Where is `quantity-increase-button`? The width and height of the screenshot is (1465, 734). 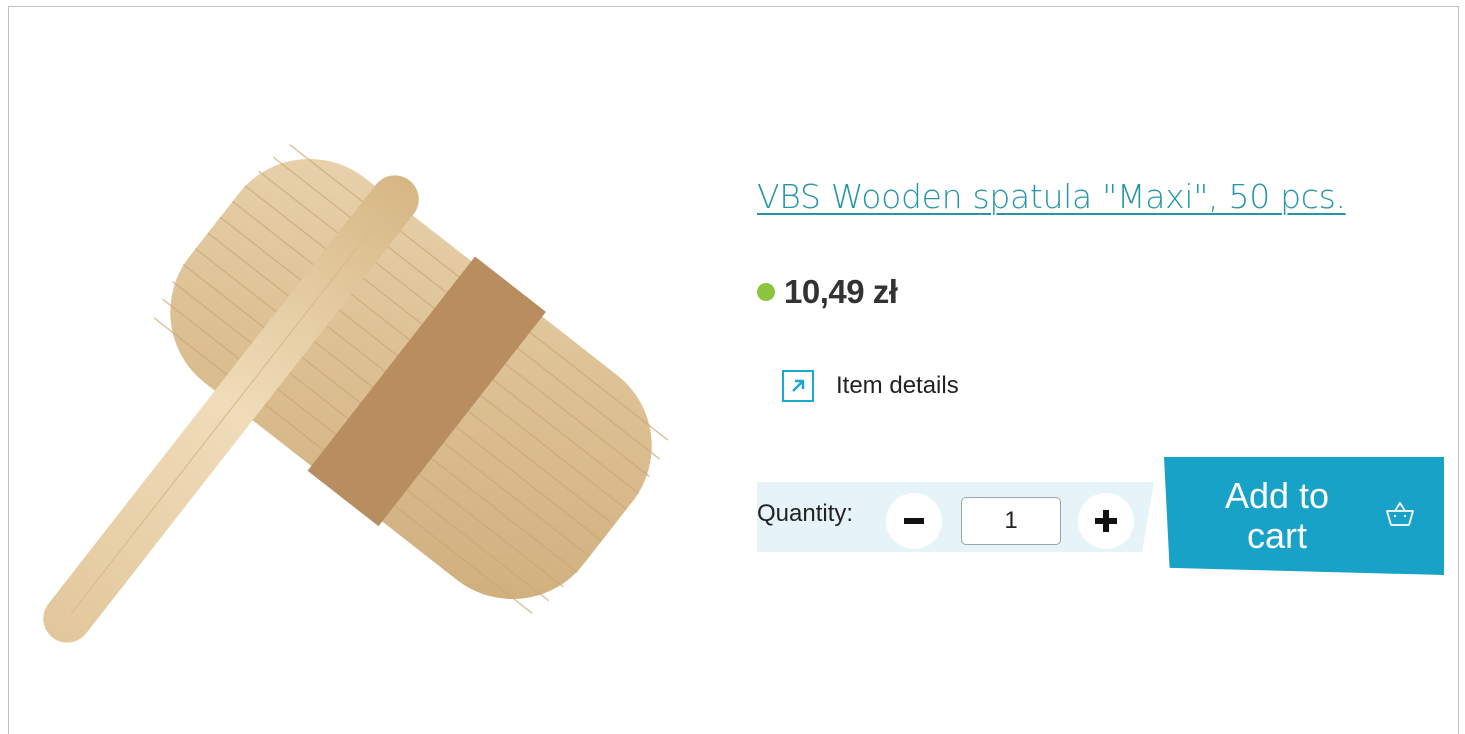
quantity-increase-button is located at coordinates (1106, 521).